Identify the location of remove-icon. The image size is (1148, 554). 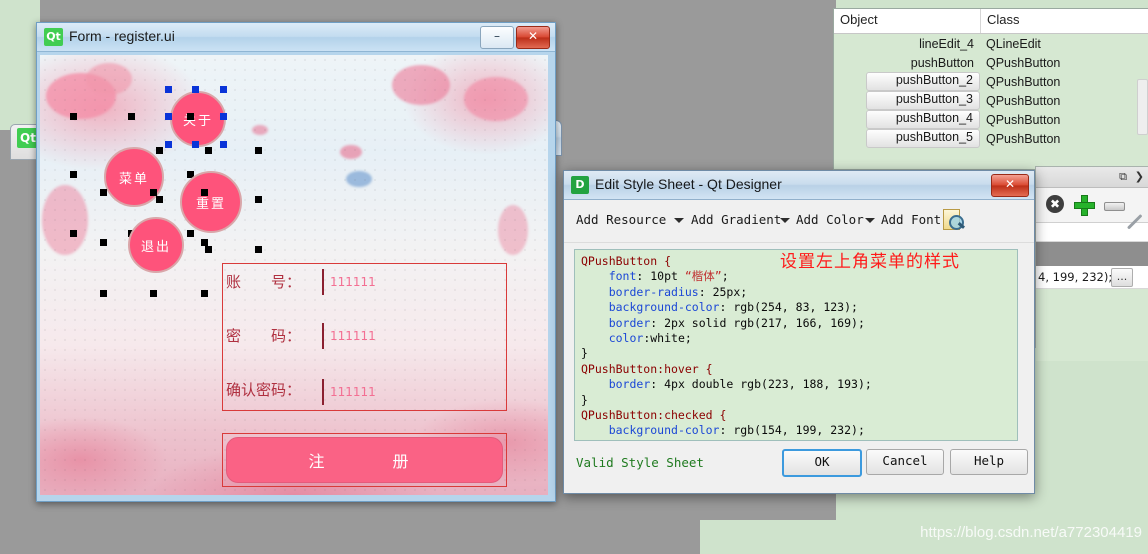
(1114, 206).